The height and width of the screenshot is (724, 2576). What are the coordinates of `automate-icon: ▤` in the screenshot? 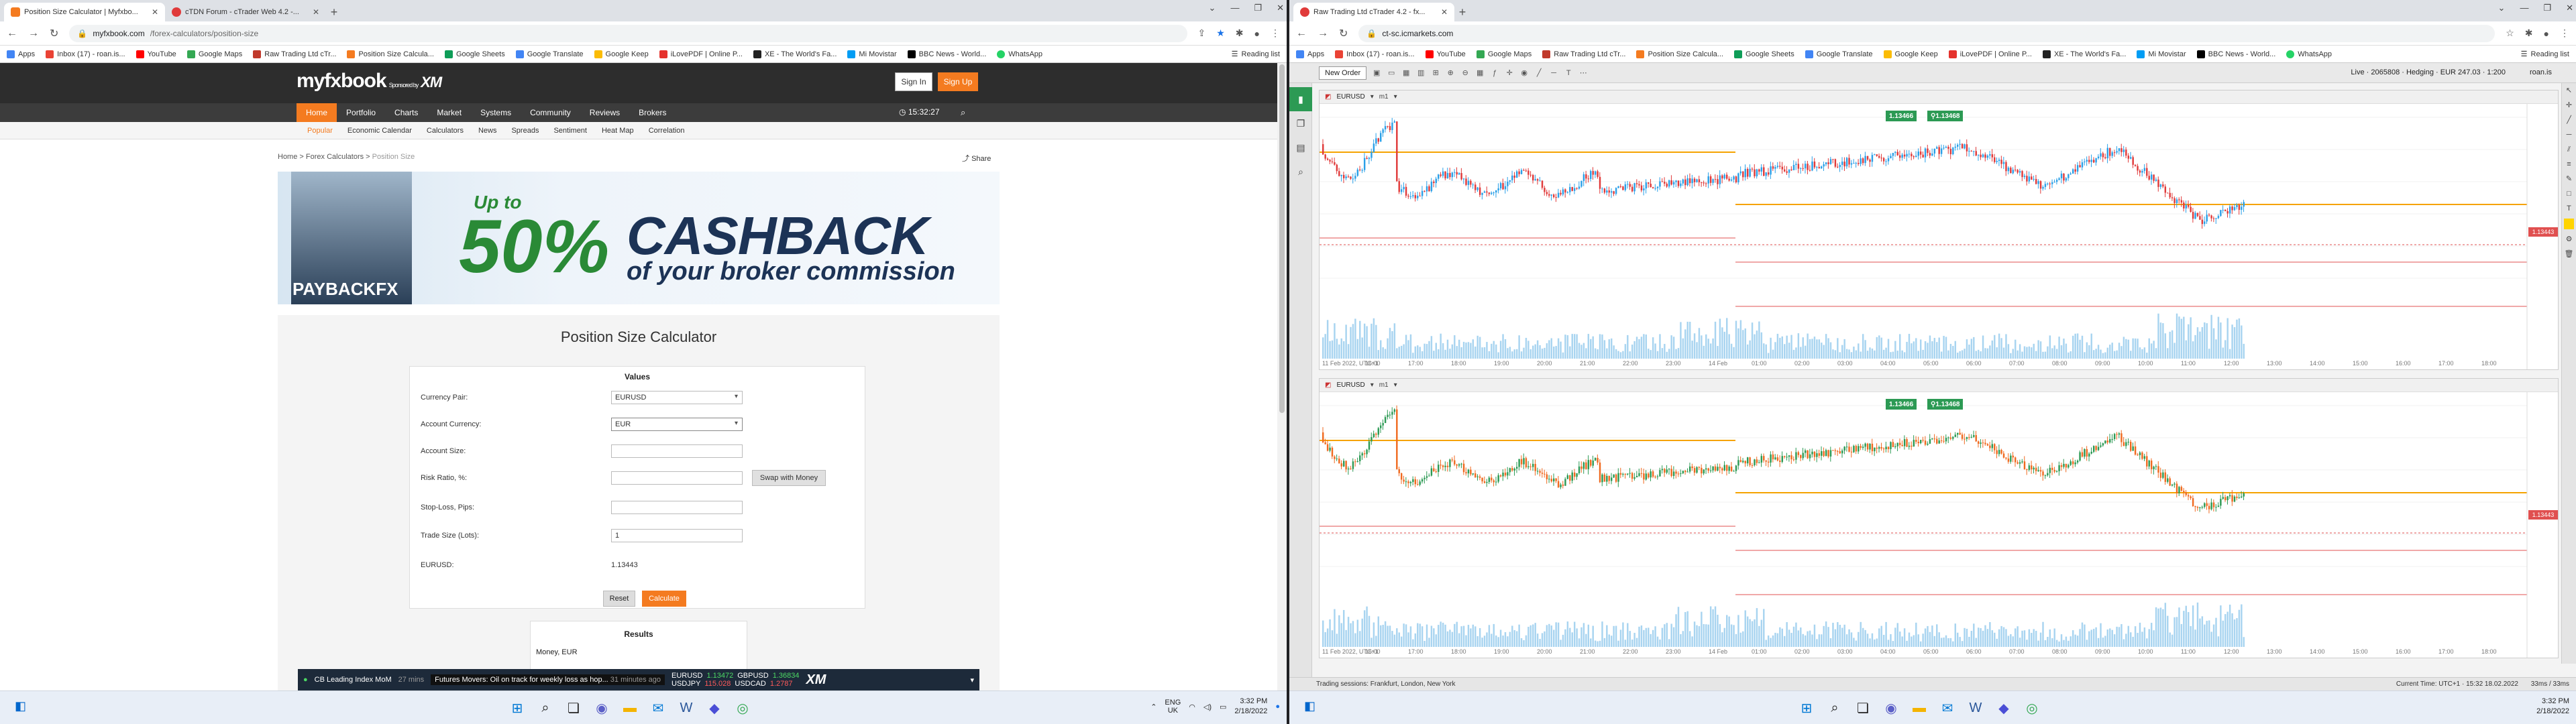 It's located at (1300, 147).